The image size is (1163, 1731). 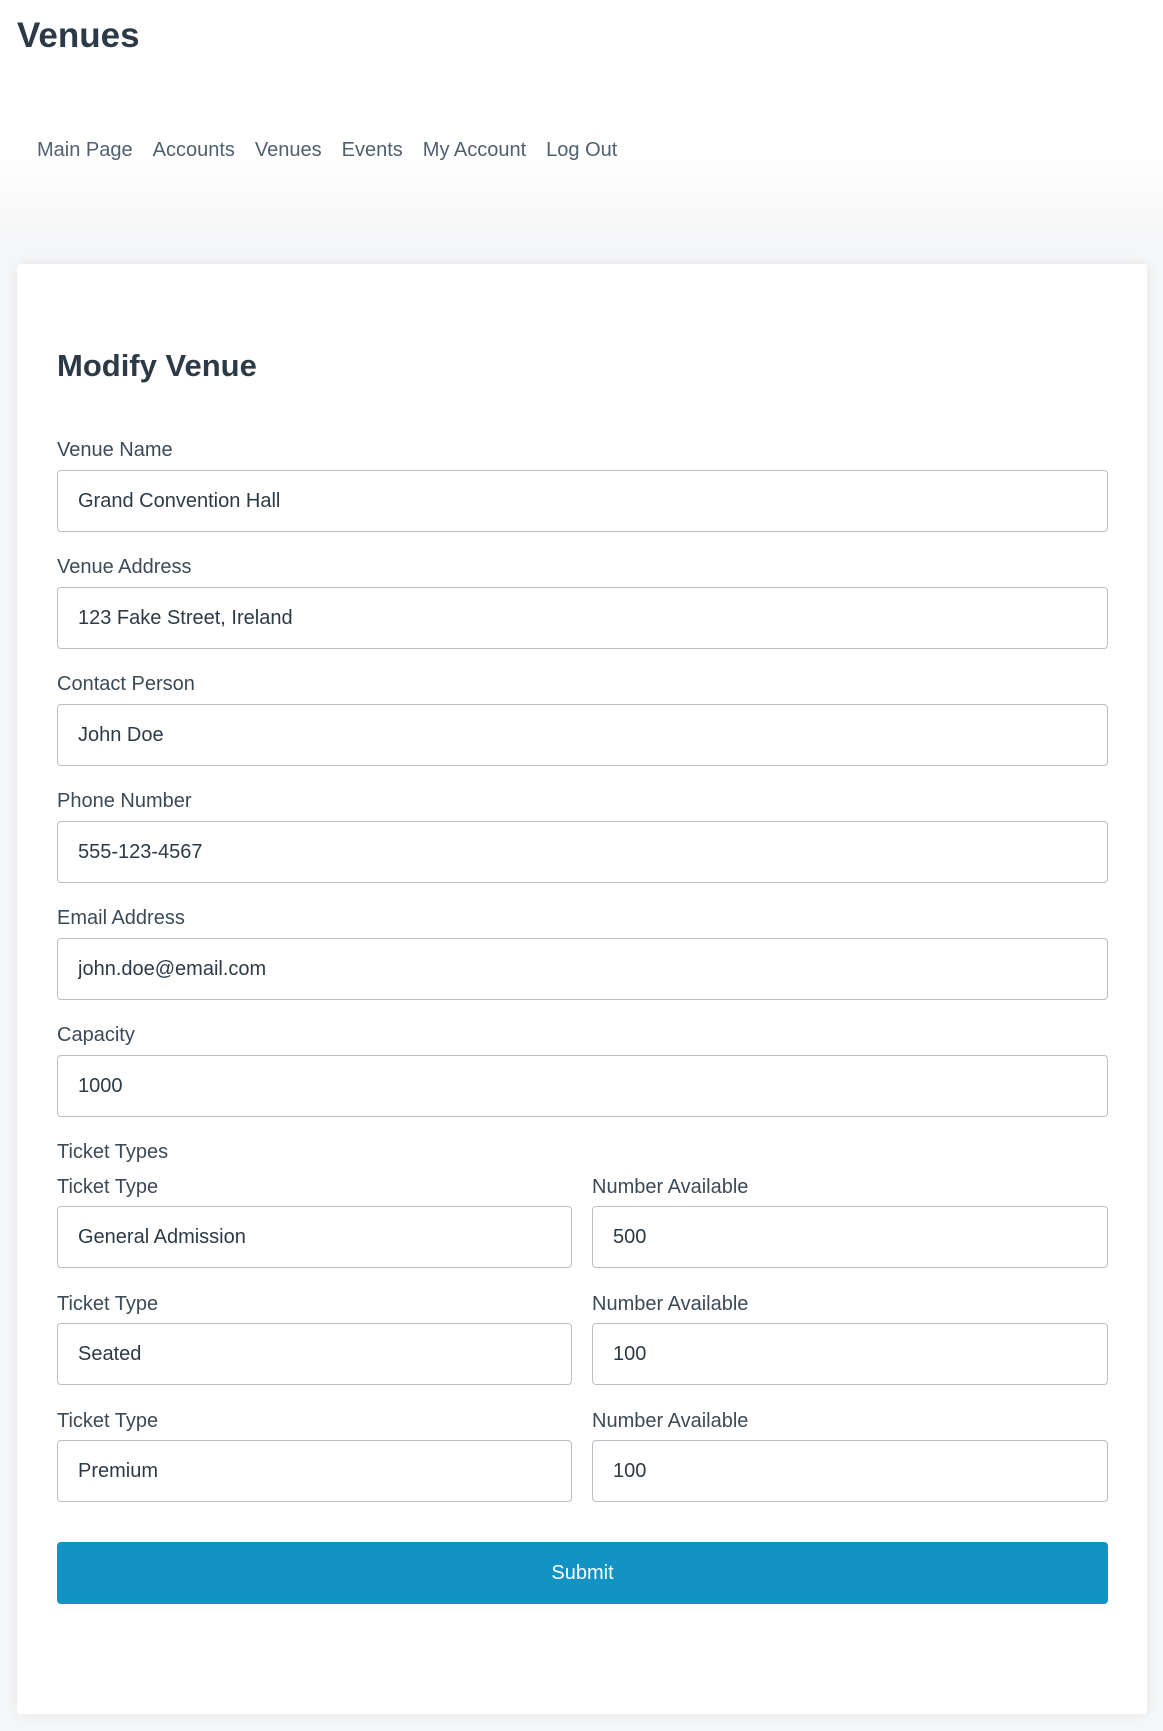 I want to click on submit-button: Submit, so click(x=582, y=1573).